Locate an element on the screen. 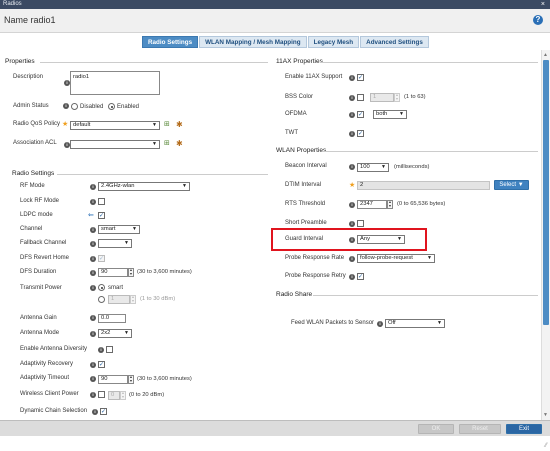 The height and width of the screenshot is (451, 550). tx-power-manual-radio is located at coordinates (101, 299).